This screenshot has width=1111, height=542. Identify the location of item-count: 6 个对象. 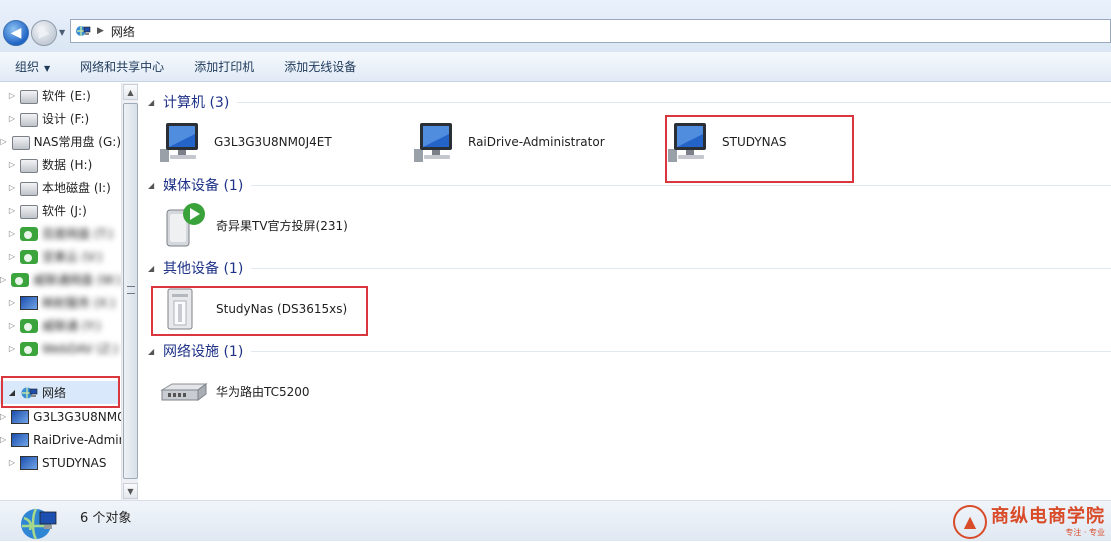
(106, 518).